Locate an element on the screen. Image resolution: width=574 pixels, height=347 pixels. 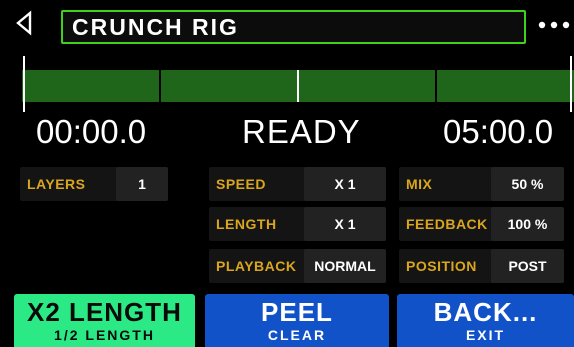
param-playback: PLAYBACK NORMAL is located at coordinates (297, 266).